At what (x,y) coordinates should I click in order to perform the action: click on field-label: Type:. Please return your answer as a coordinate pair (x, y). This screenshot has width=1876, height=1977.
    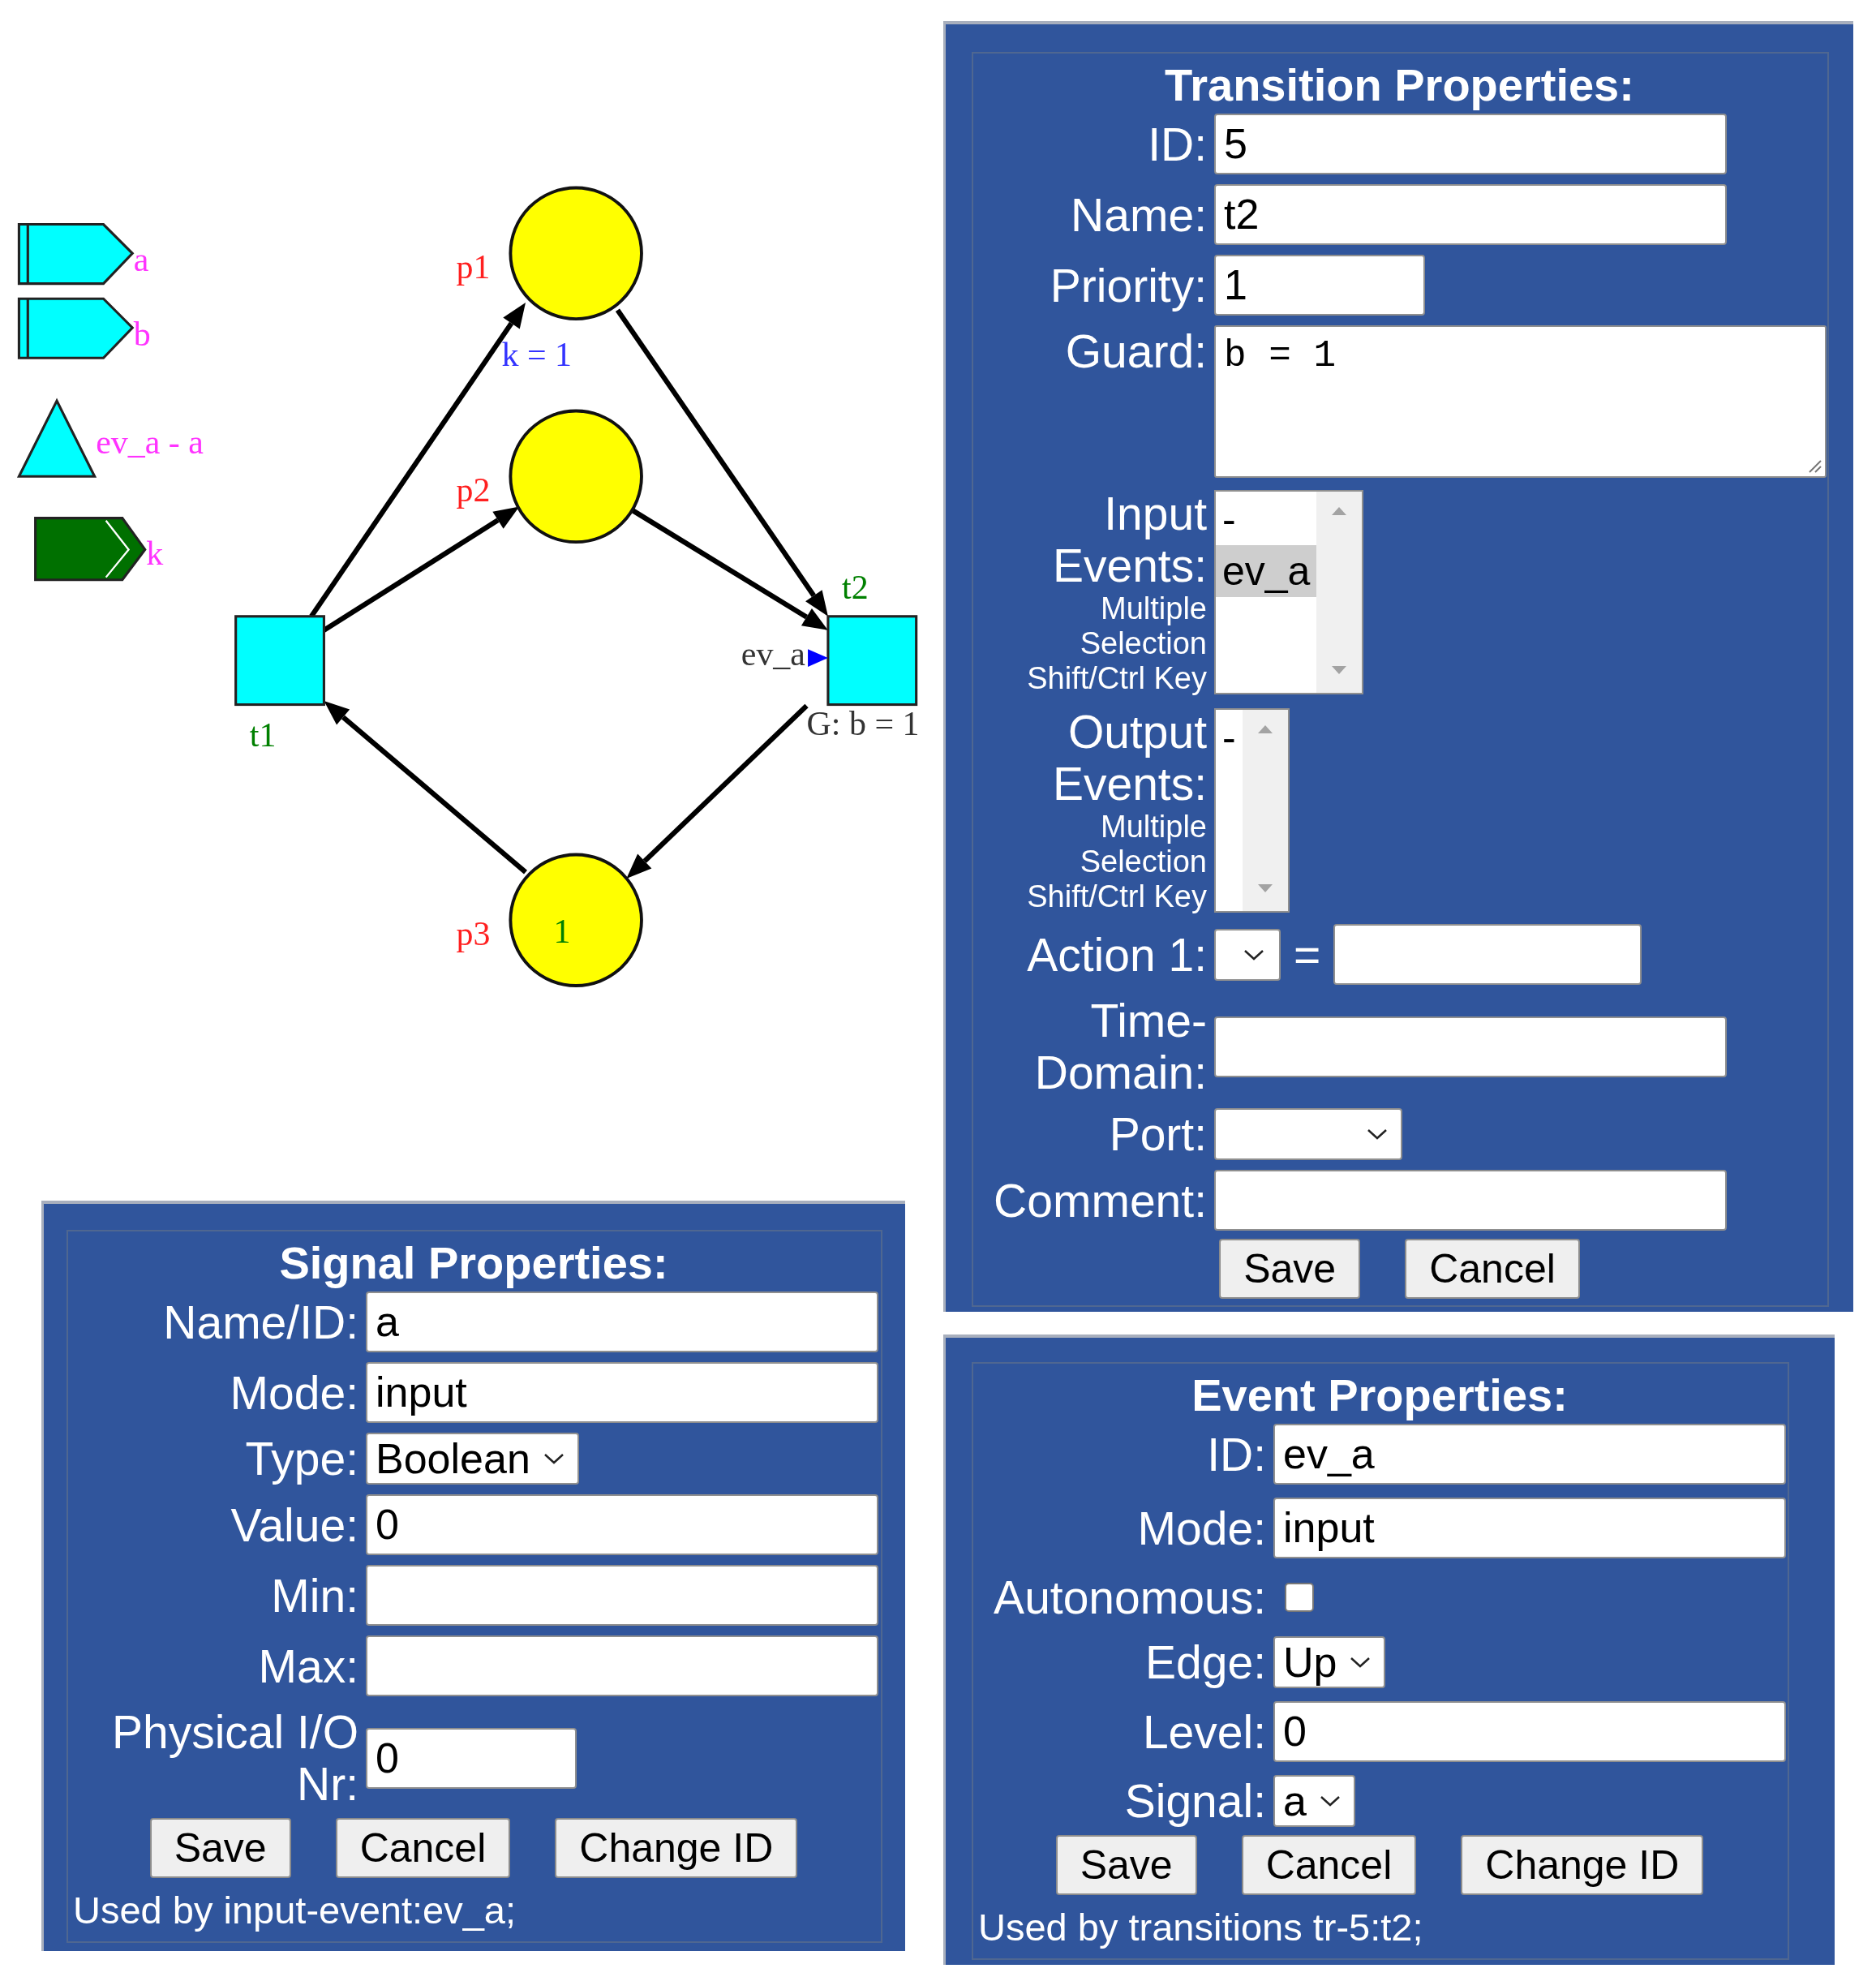
    Looking at the image, I should click on (301, 1459).